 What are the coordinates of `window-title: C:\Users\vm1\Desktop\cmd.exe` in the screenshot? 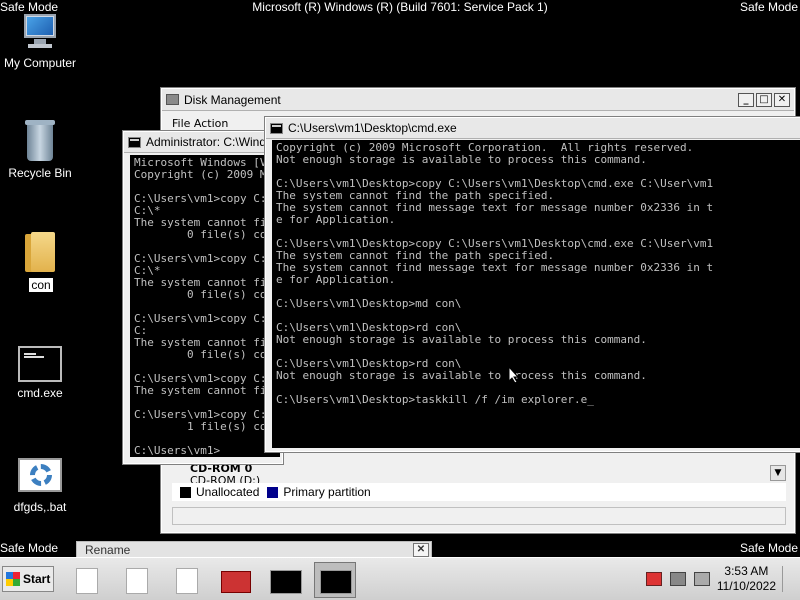 It's located at (372, 128).